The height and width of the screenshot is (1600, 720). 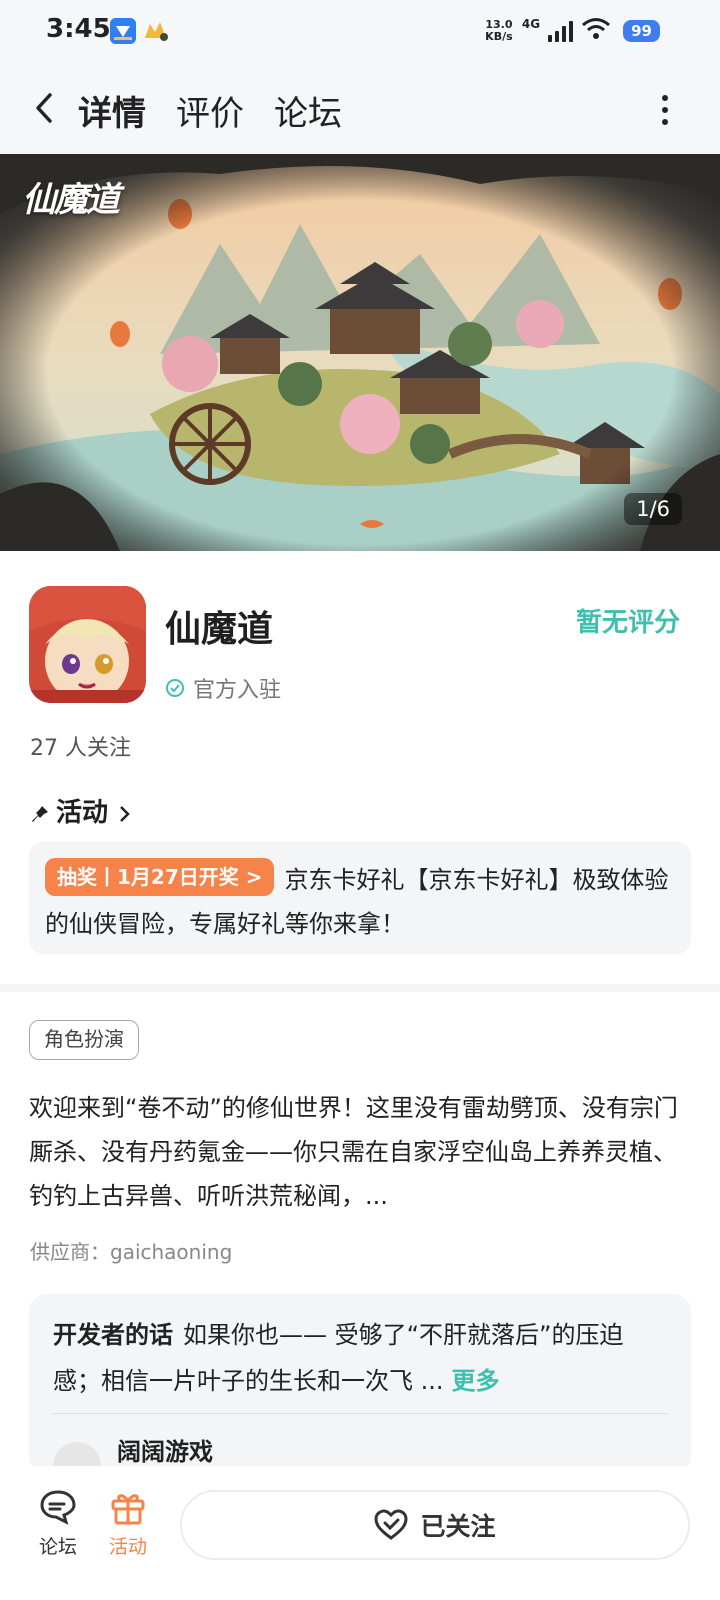 I want to click on official-label: 官方入驻, so click(x=237, y=690).